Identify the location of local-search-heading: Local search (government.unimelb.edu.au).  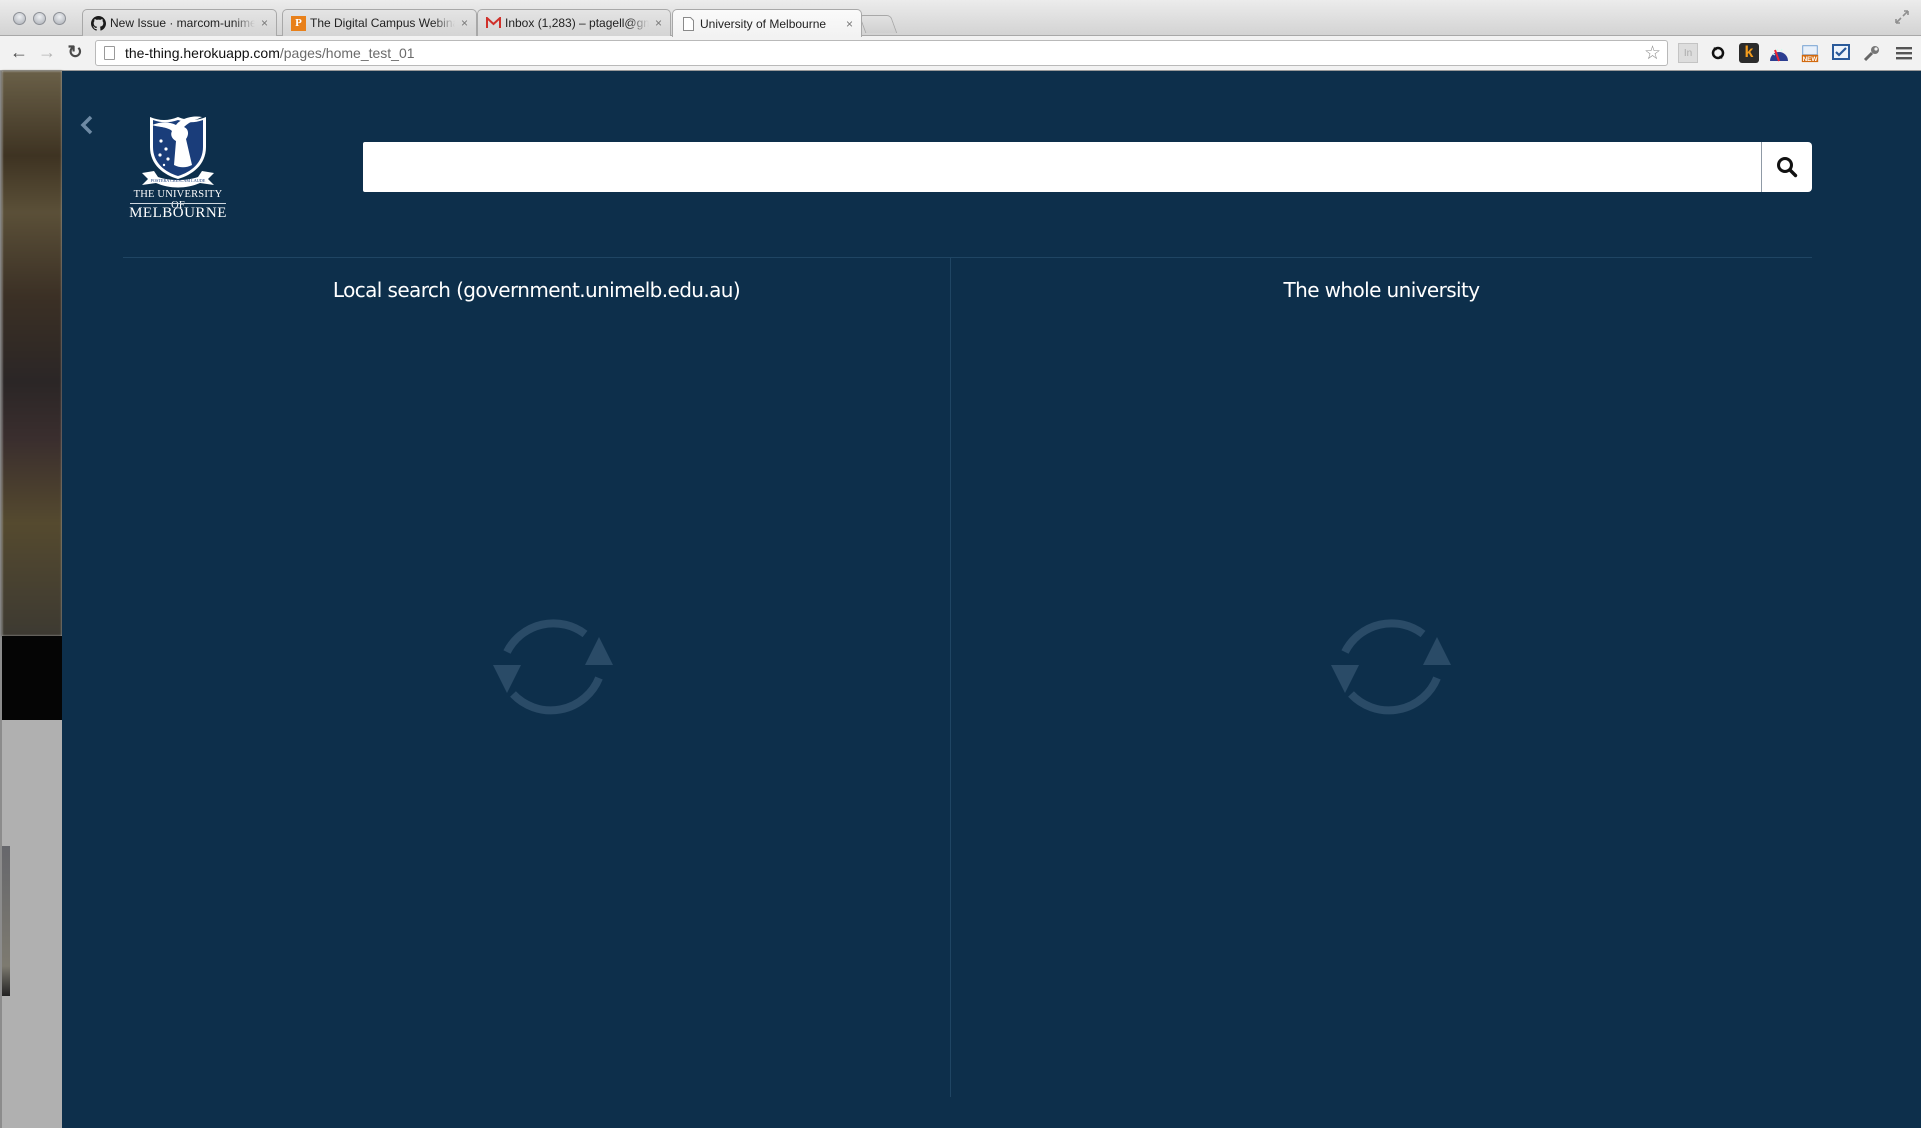
(536, 290).